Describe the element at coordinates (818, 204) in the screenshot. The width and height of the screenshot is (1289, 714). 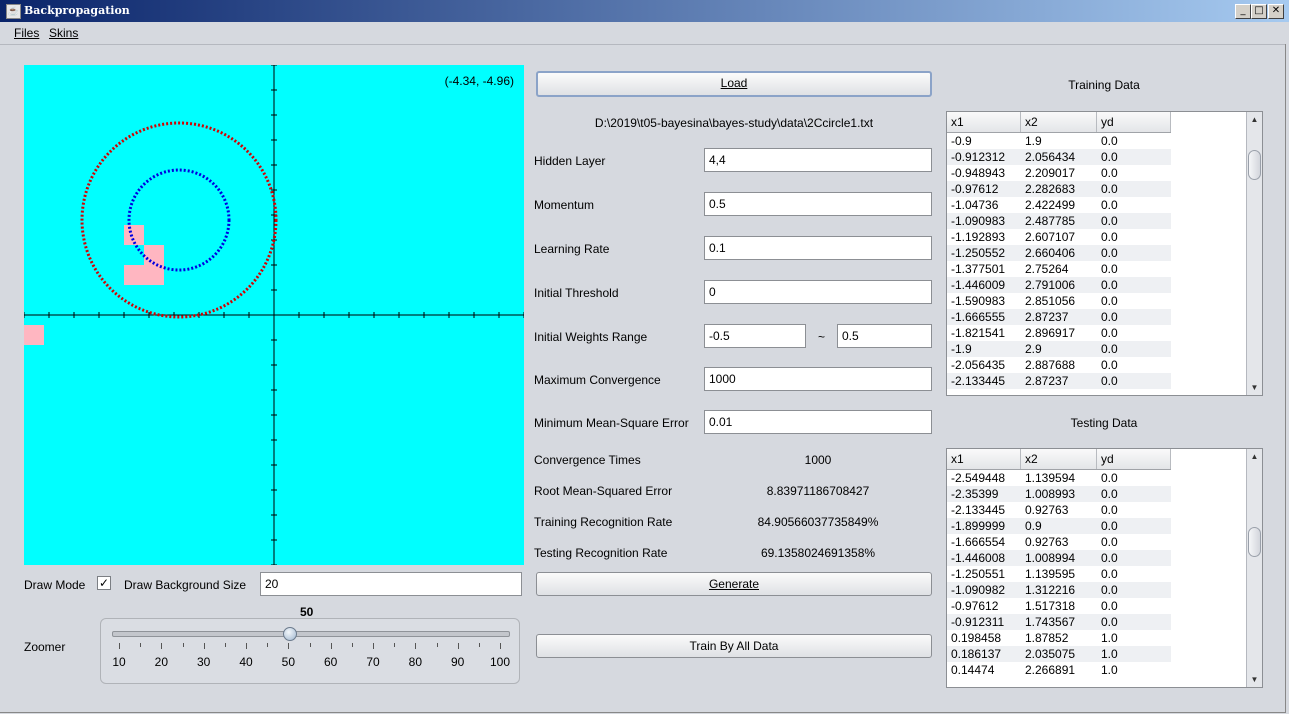
I see `momentum-input: 0.5` at that location.